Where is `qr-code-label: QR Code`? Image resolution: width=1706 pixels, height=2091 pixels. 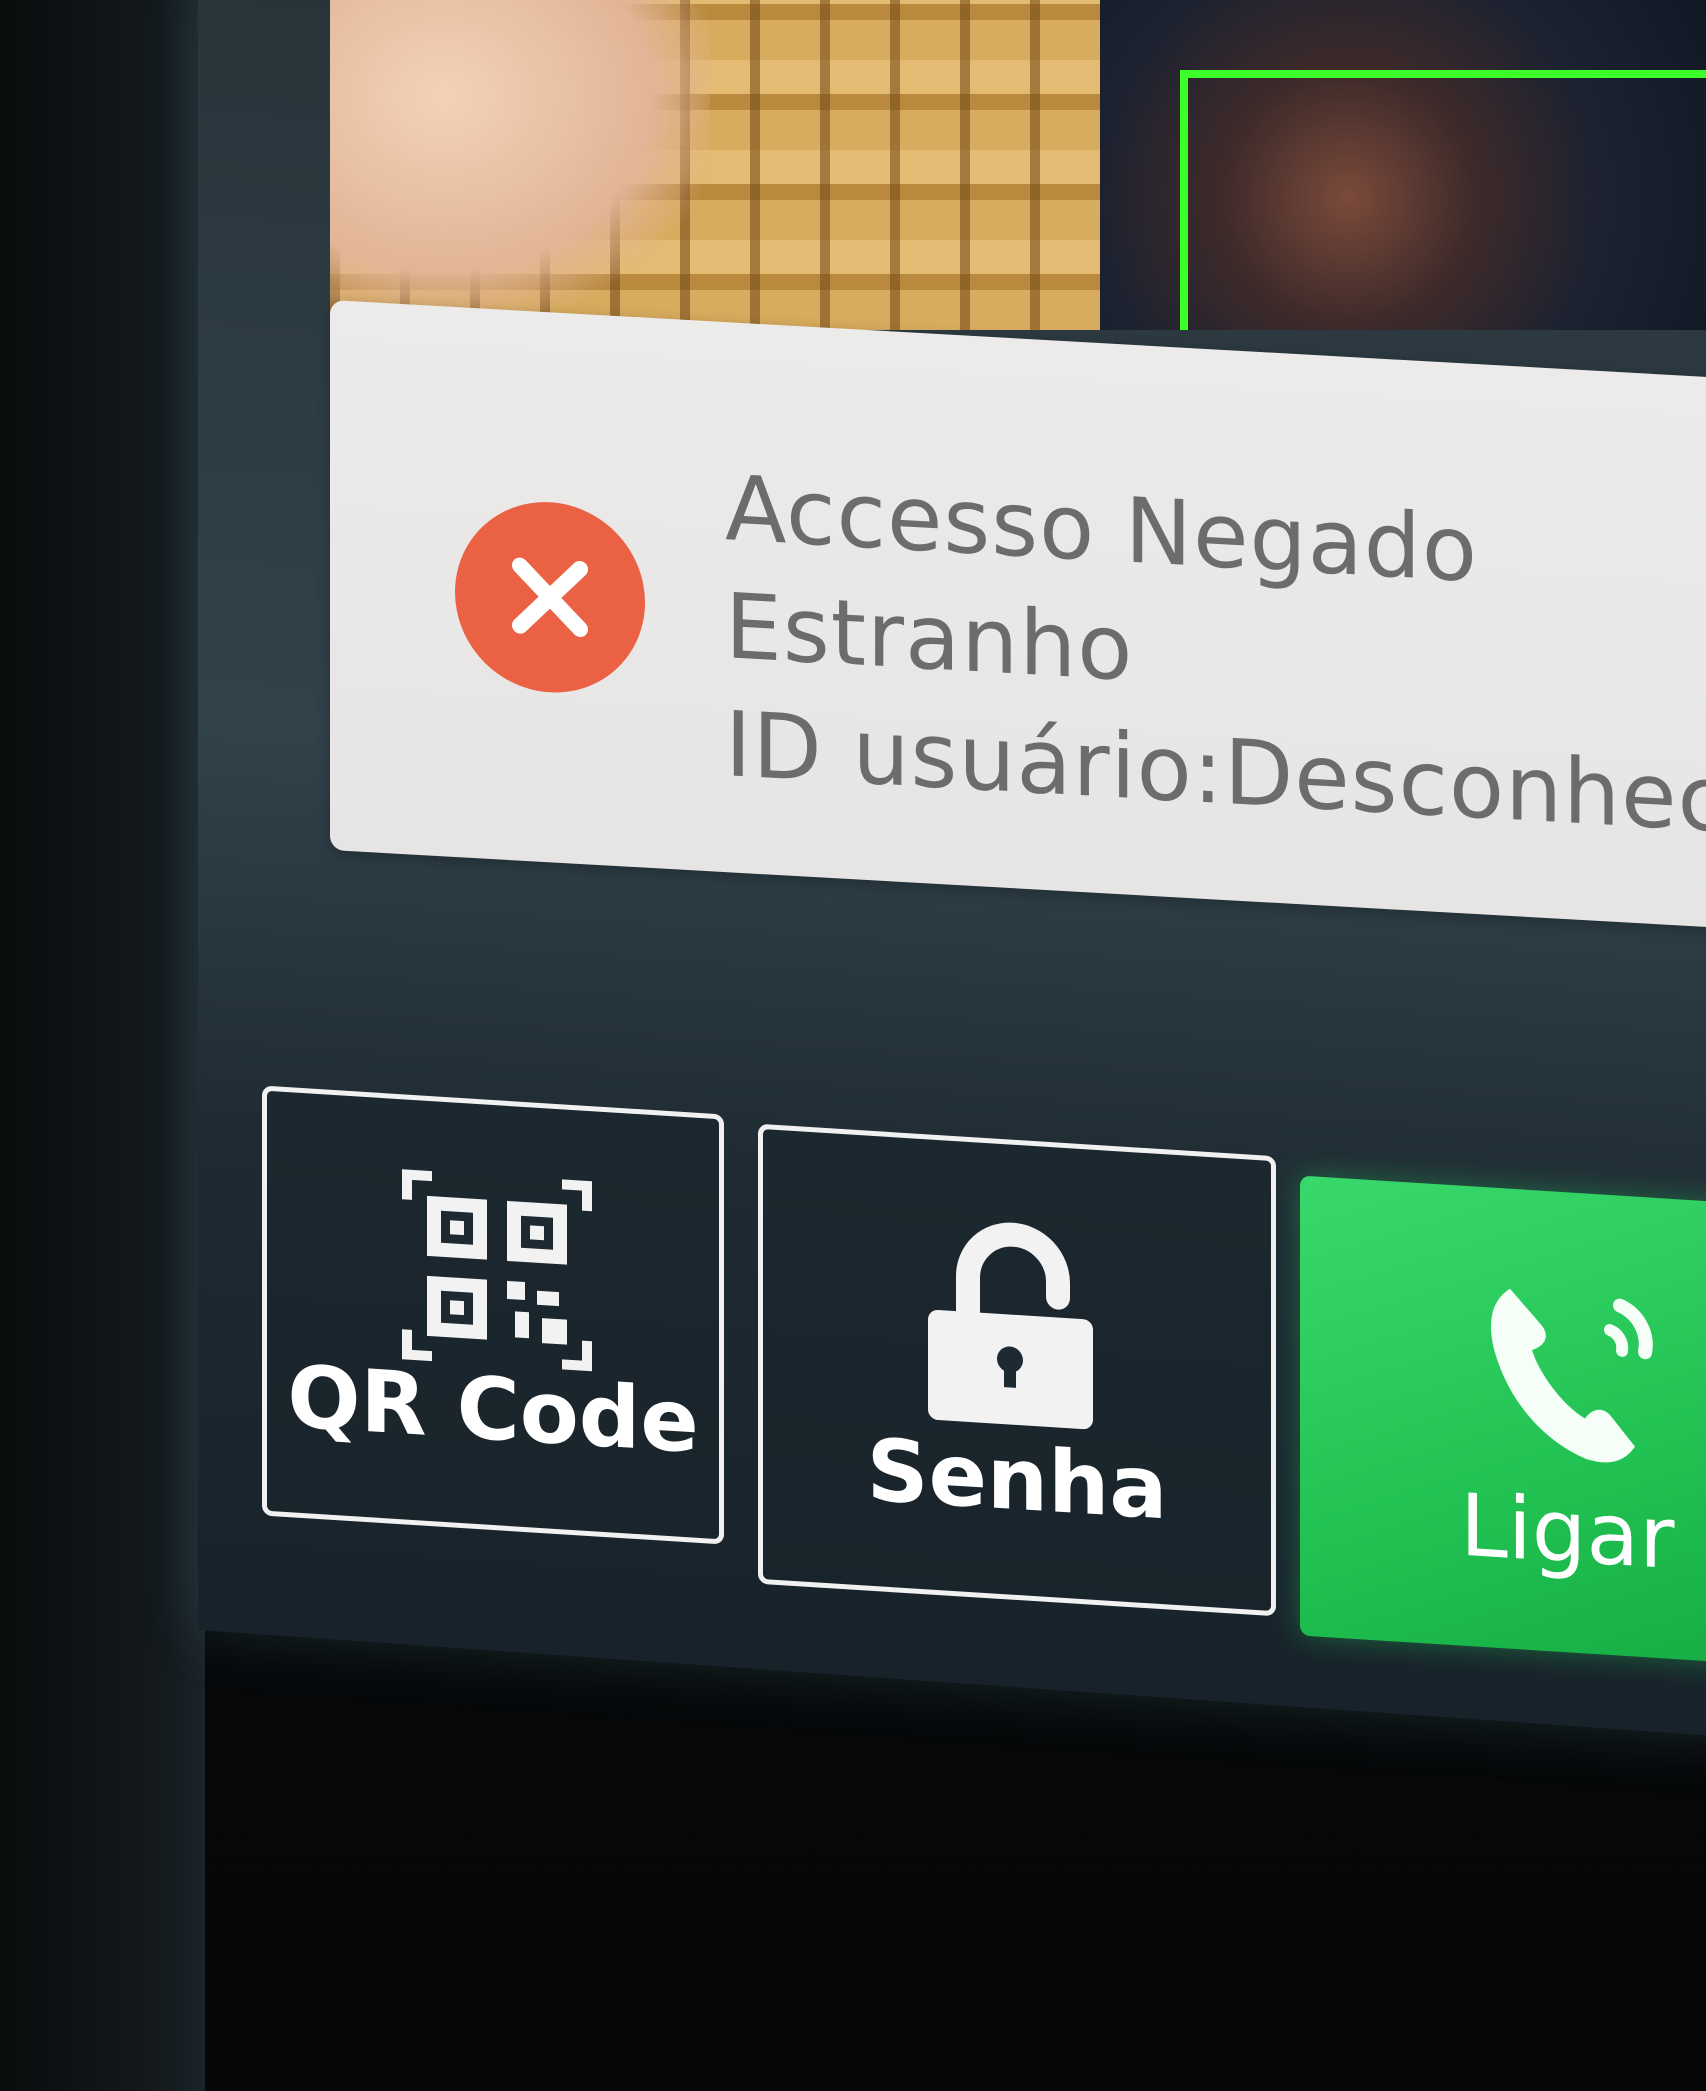 qr-code-label: QR Code is located at coordinates (493, 1410).